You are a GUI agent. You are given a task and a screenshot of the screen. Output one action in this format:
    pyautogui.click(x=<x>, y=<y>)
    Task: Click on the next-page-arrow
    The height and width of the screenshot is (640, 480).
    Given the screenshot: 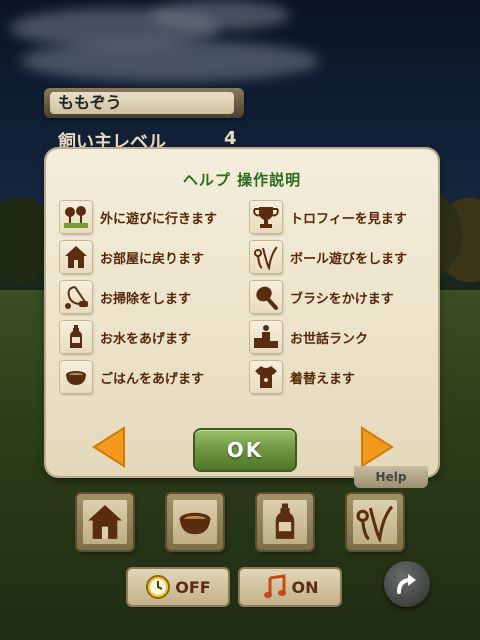 What is the action you would take?
    pyautogui.click(x=376, y=447)
    